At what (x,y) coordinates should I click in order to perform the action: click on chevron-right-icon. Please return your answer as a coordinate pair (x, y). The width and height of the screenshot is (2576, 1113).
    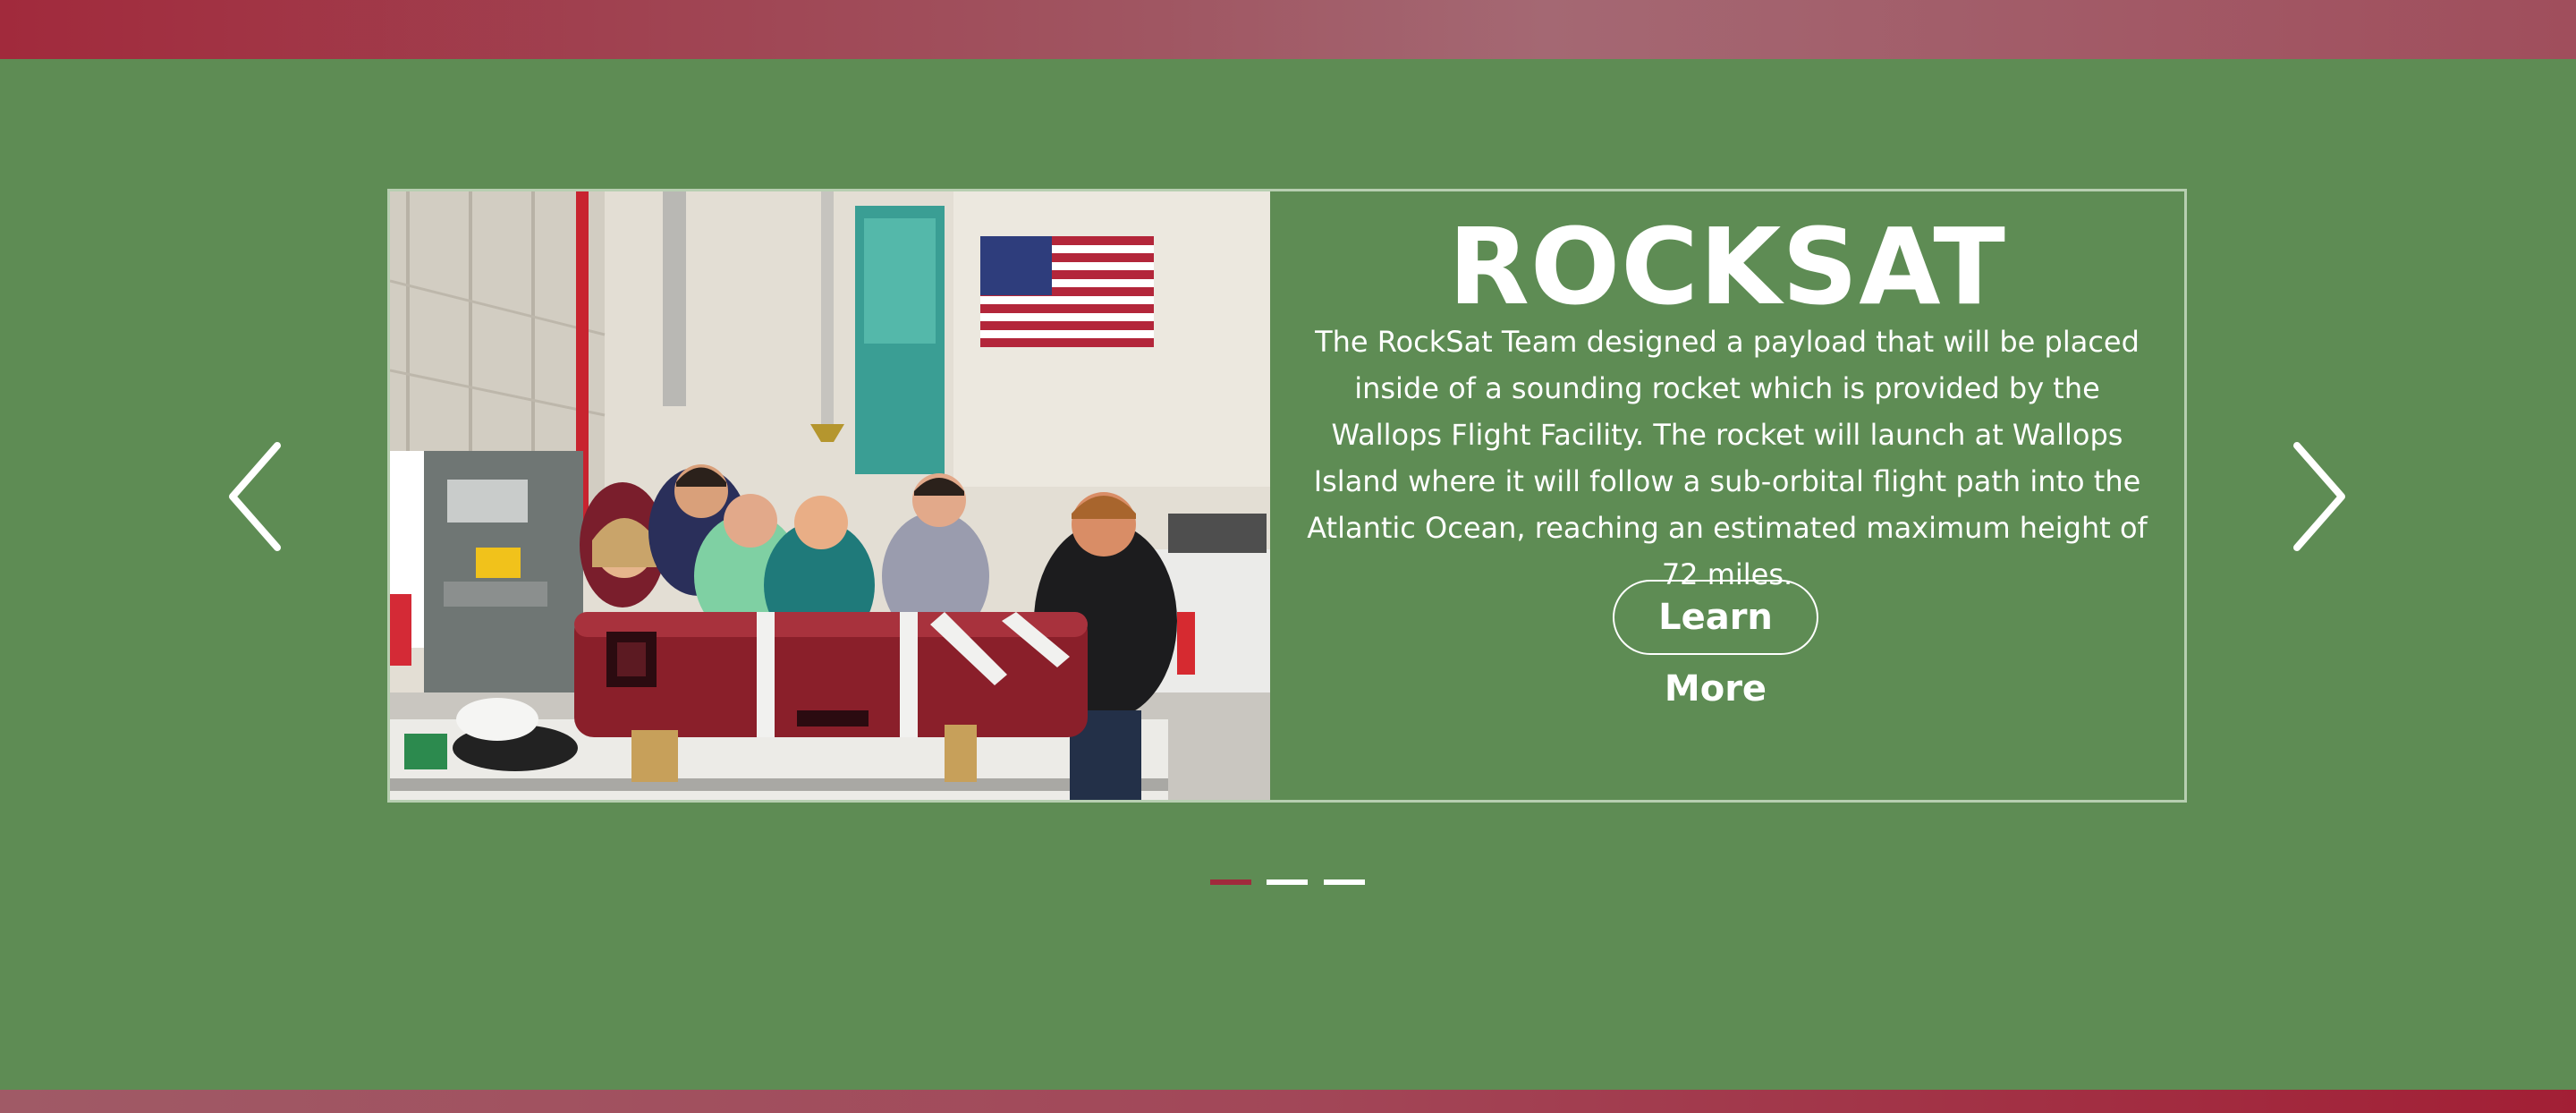
    Looking at the image, I should click on (2319, 496).